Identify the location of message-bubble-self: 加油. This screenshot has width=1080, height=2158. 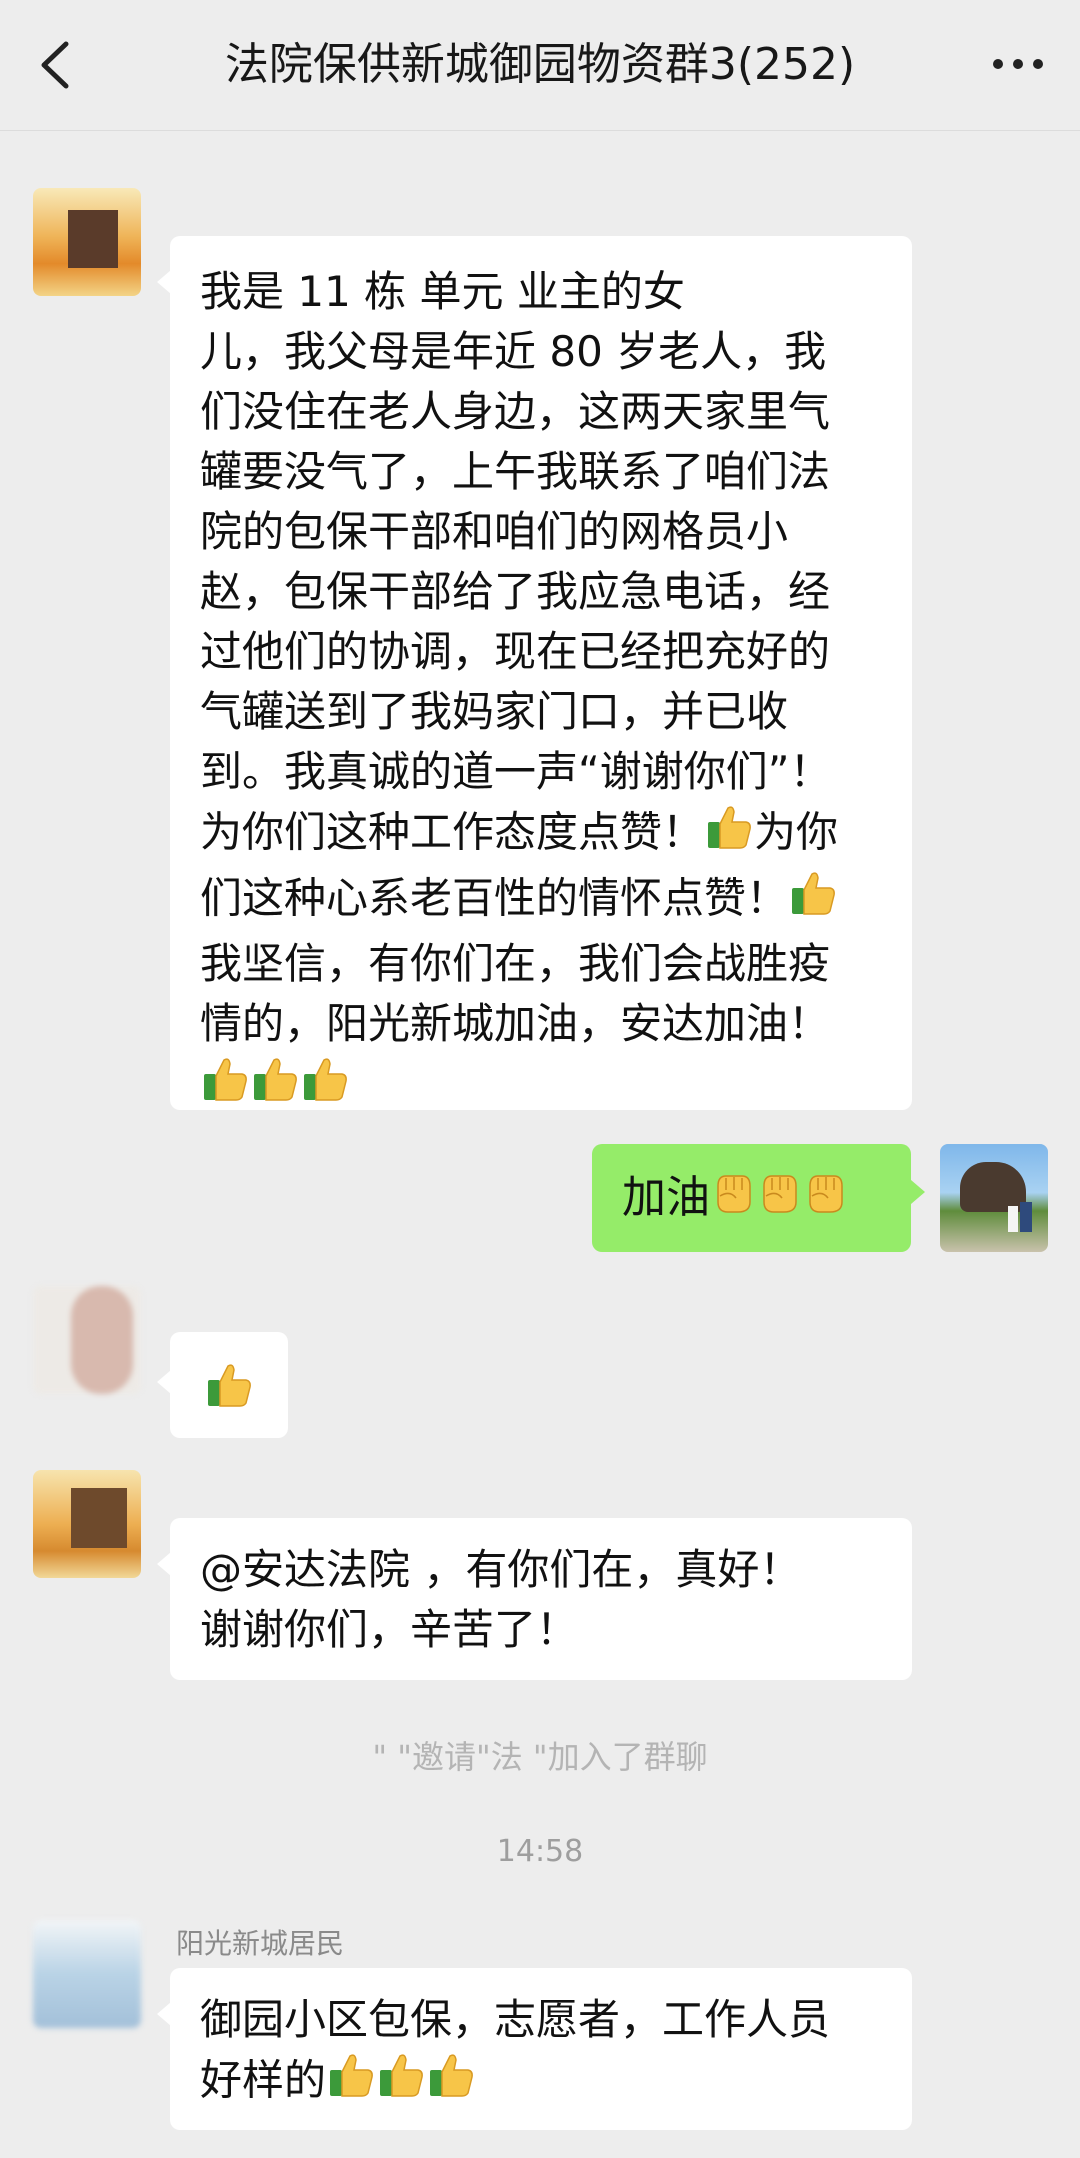
(751, 1198).